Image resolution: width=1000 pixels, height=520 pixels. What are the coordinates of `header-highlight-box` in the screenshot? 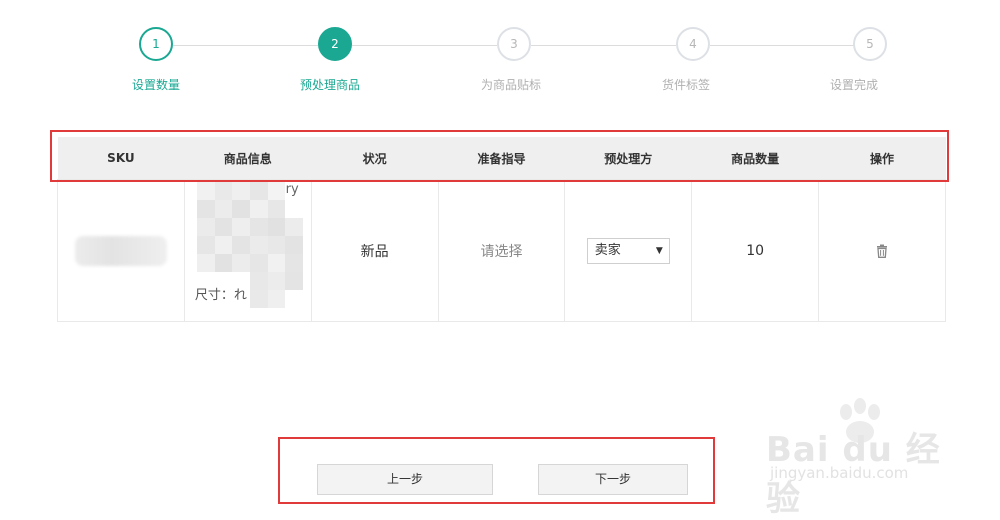 It's located at (499, 156).